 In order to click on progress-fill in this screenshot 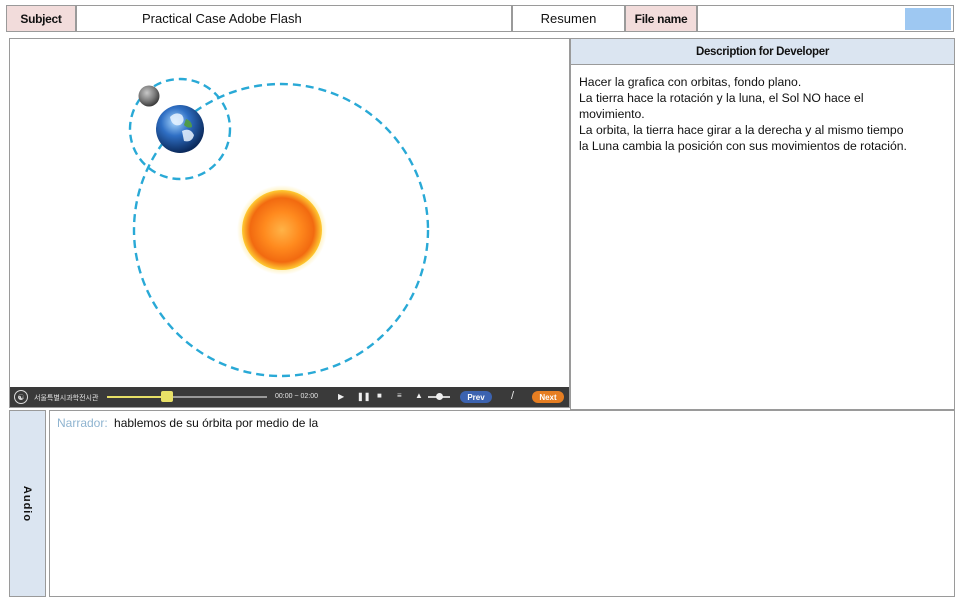, I will do `click(134, 397)`.